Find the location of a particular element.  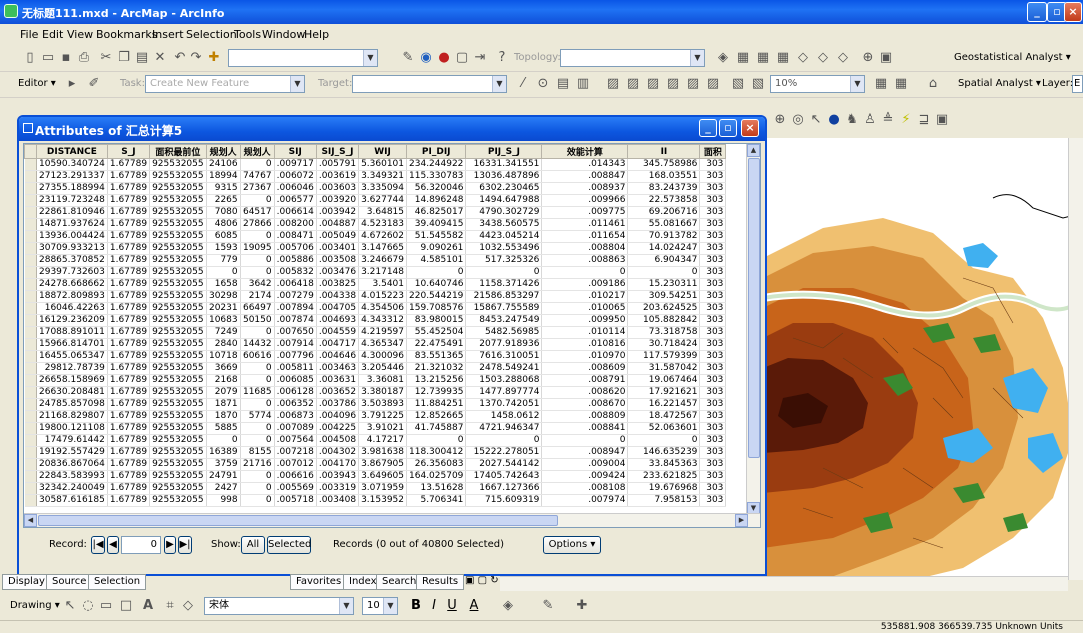

table-cell: 41.745887 is located at coordinates (436, 428).